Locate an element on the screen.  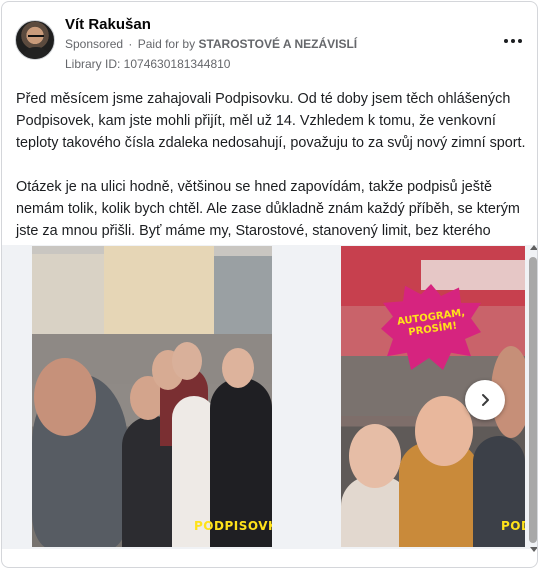
carousel-next-button is located at coordinates (485, 400).